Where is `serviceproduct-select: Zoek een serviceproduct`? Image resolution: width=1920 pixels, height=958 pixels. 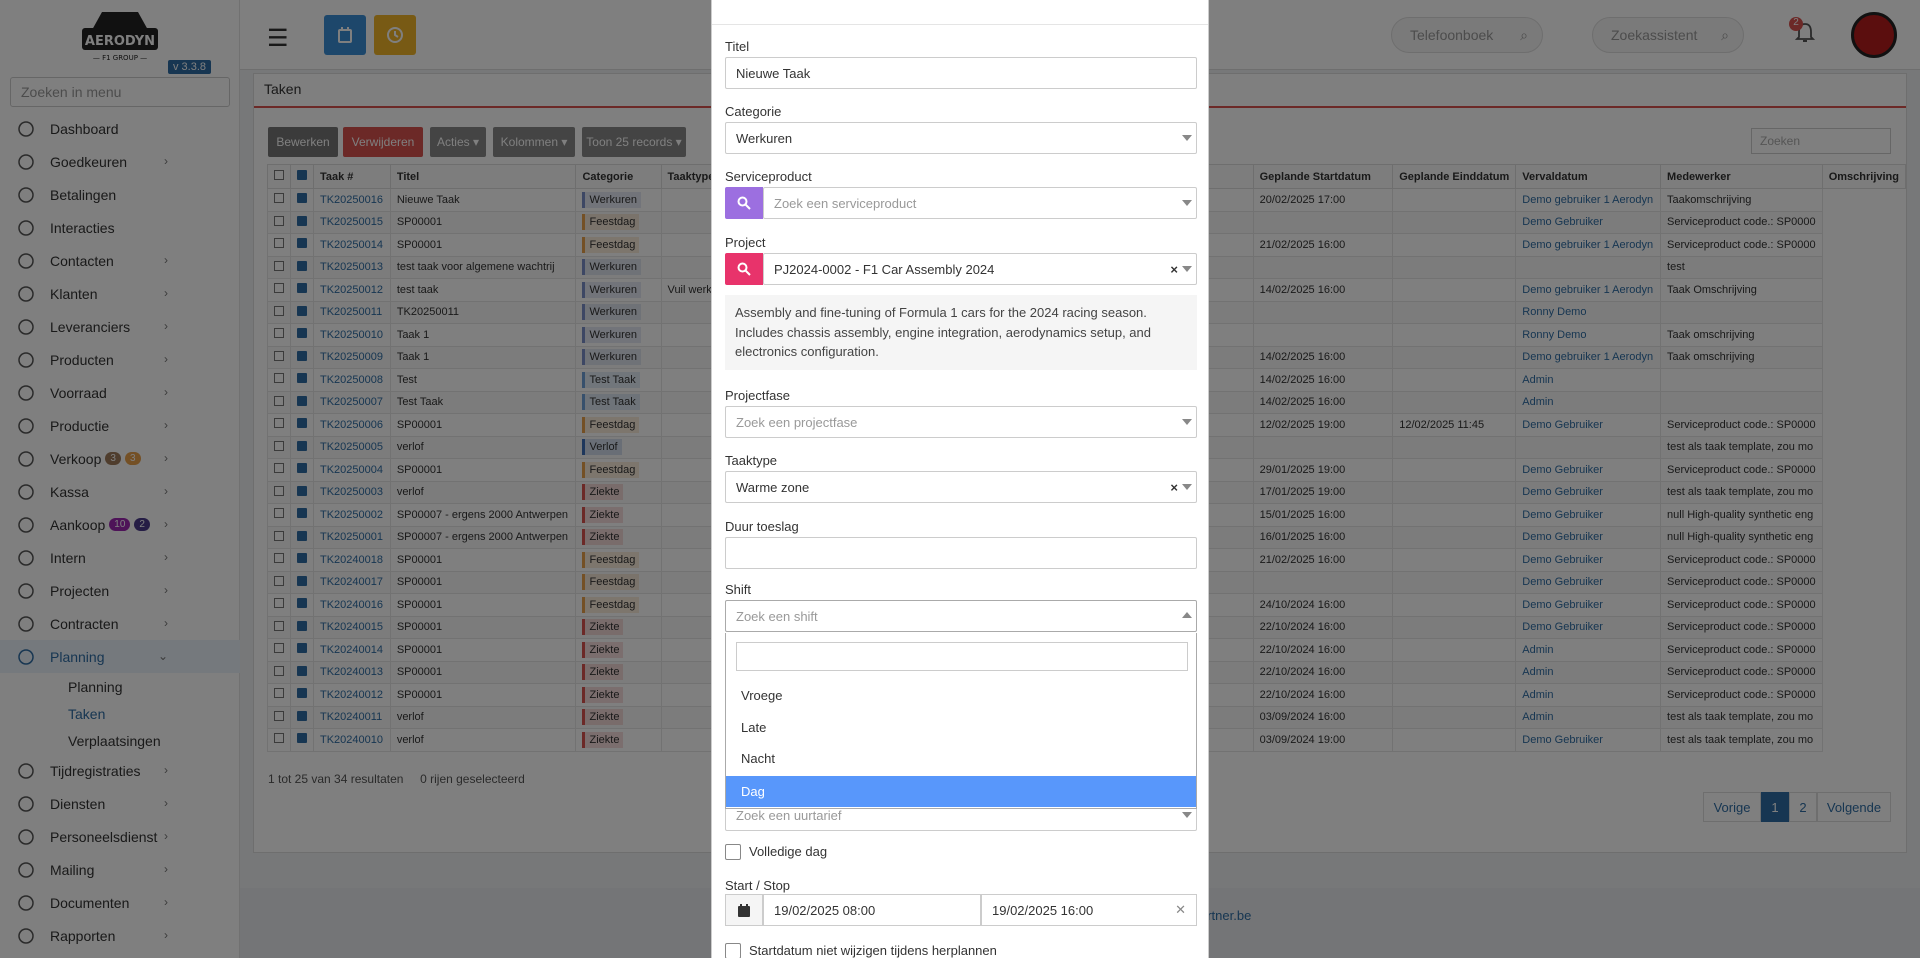
serviceproduct-select: Zoek een serviceproduct is located at coordinates (980, 203).